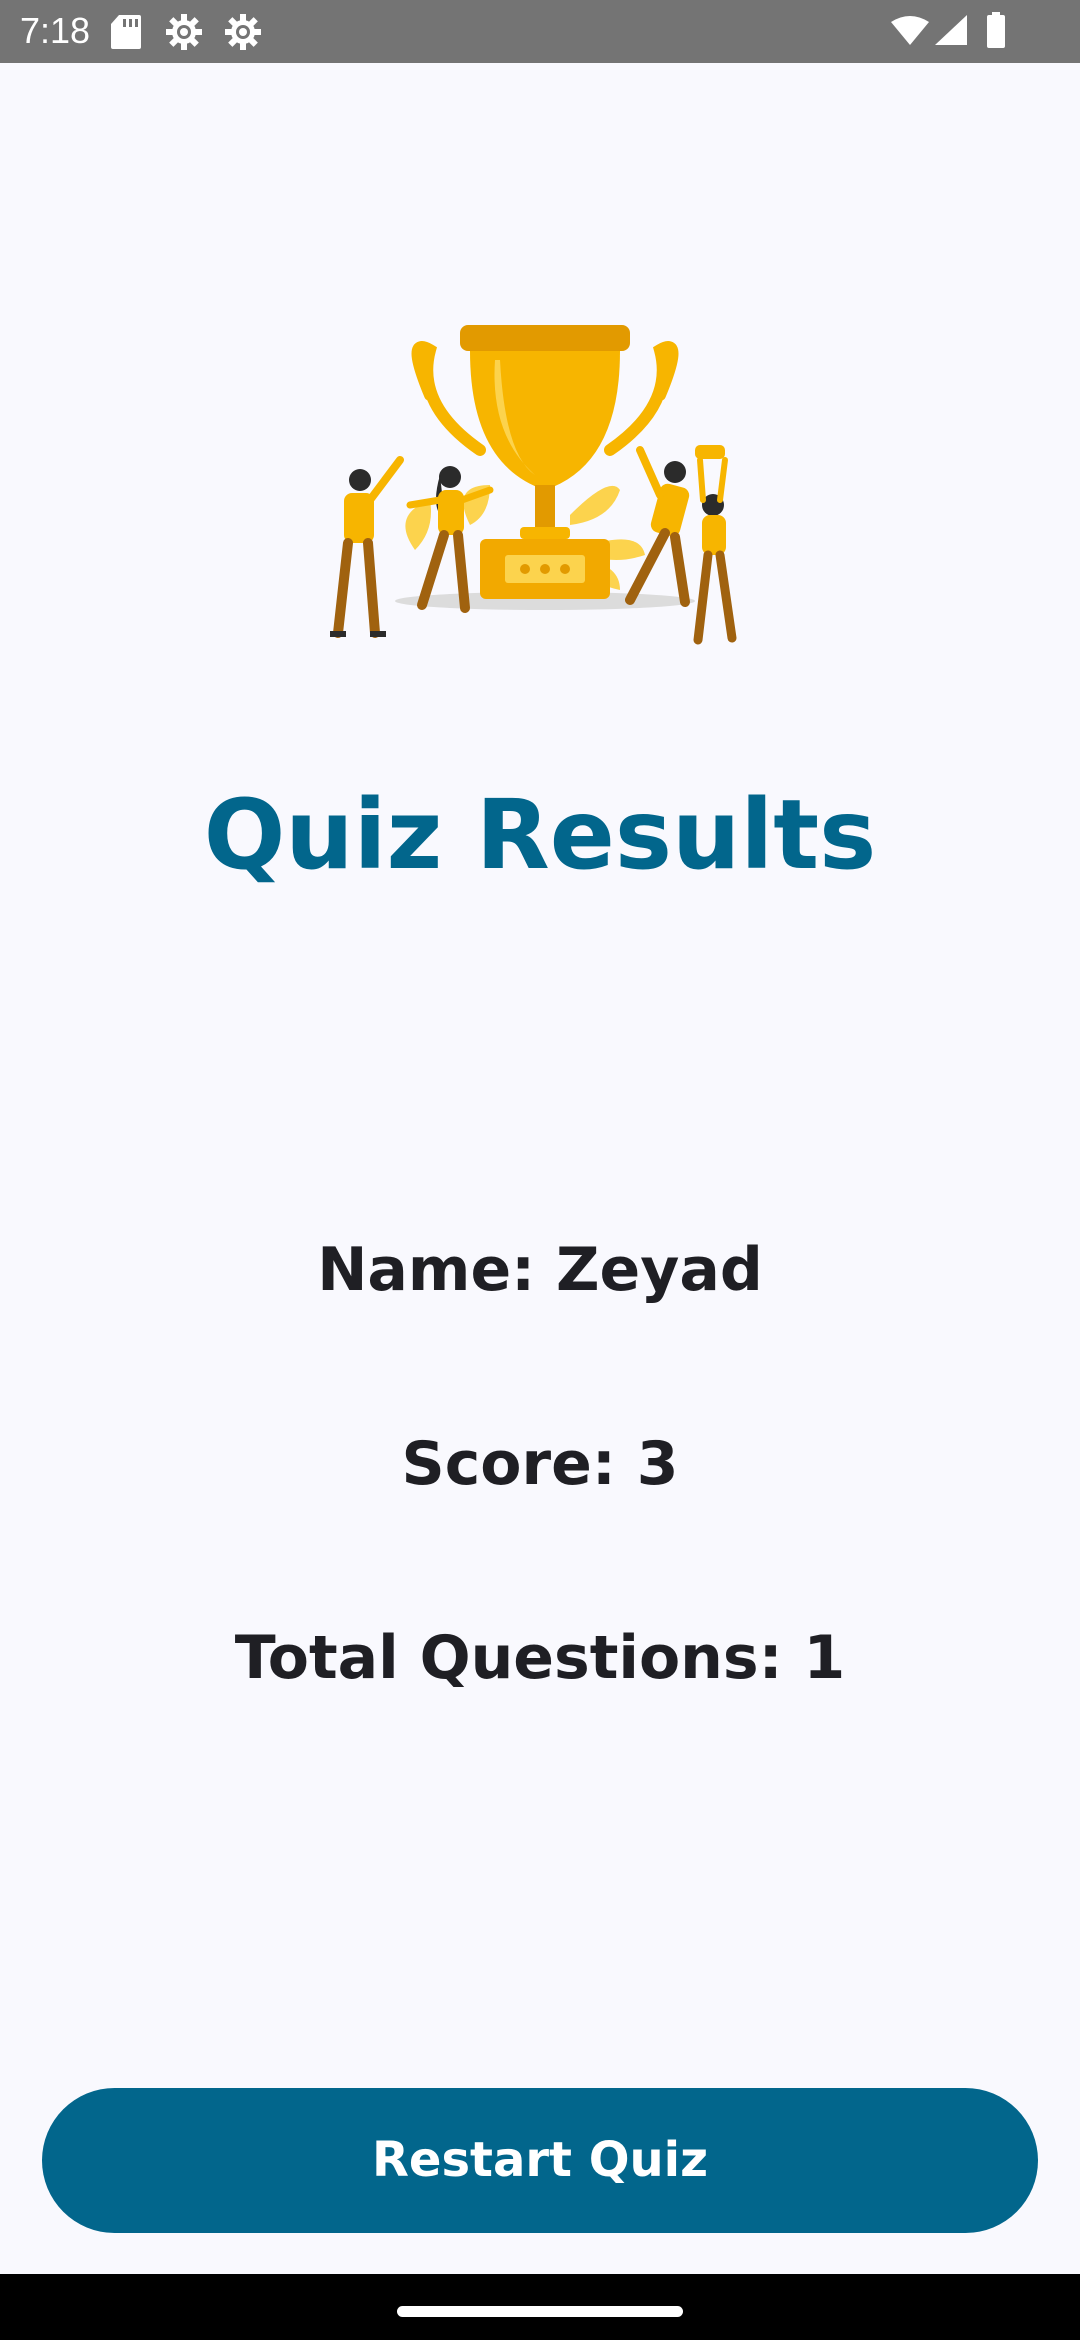 This screenshot has width=1080, height=2340. Describe the element at coordinates (540, 31) in the screenshot. I see `status-bar: 7:18` at that location.